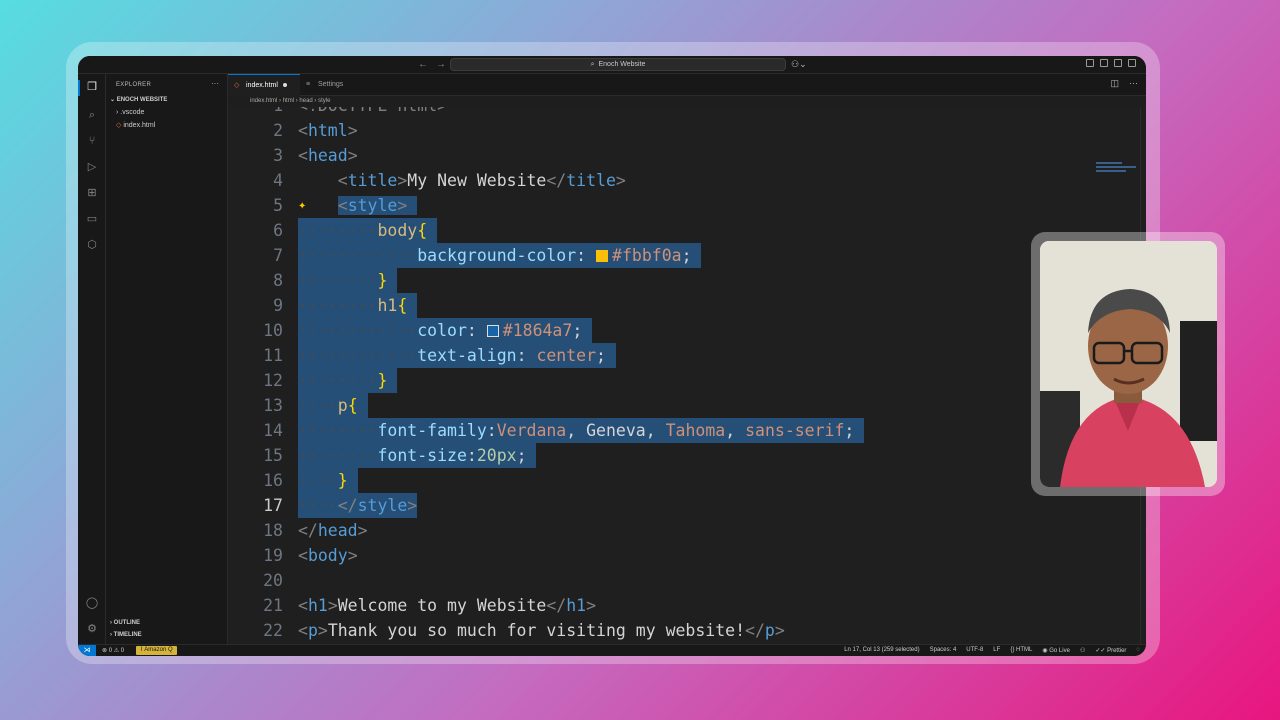 The width and height of the screenshot is (1280, 720). I want to click on presenter-image, so click(1128, 364).